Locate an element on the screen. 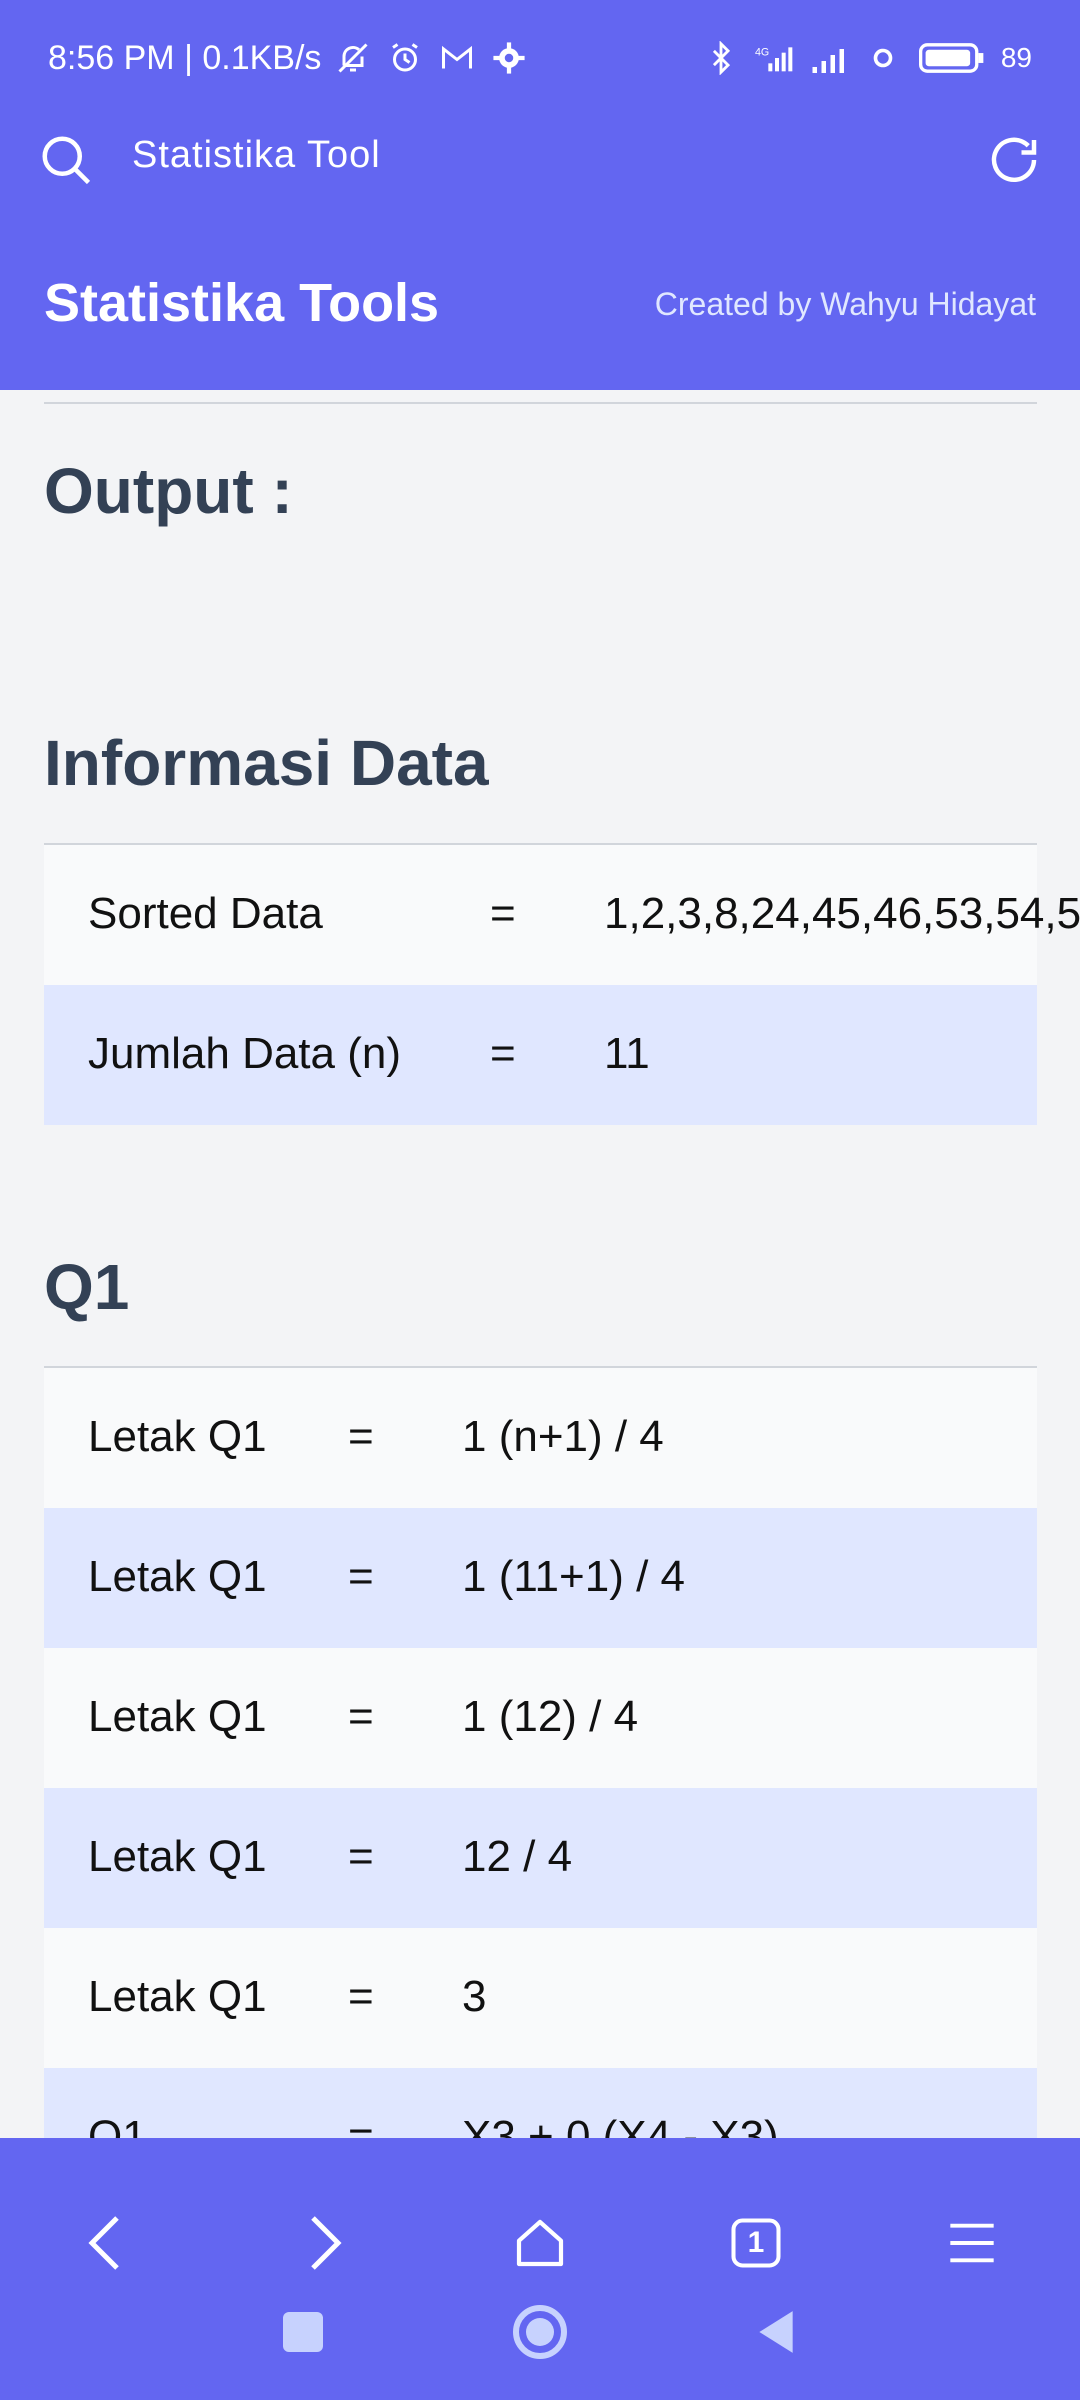  alarm-icon is located at coordinates (405, 58).